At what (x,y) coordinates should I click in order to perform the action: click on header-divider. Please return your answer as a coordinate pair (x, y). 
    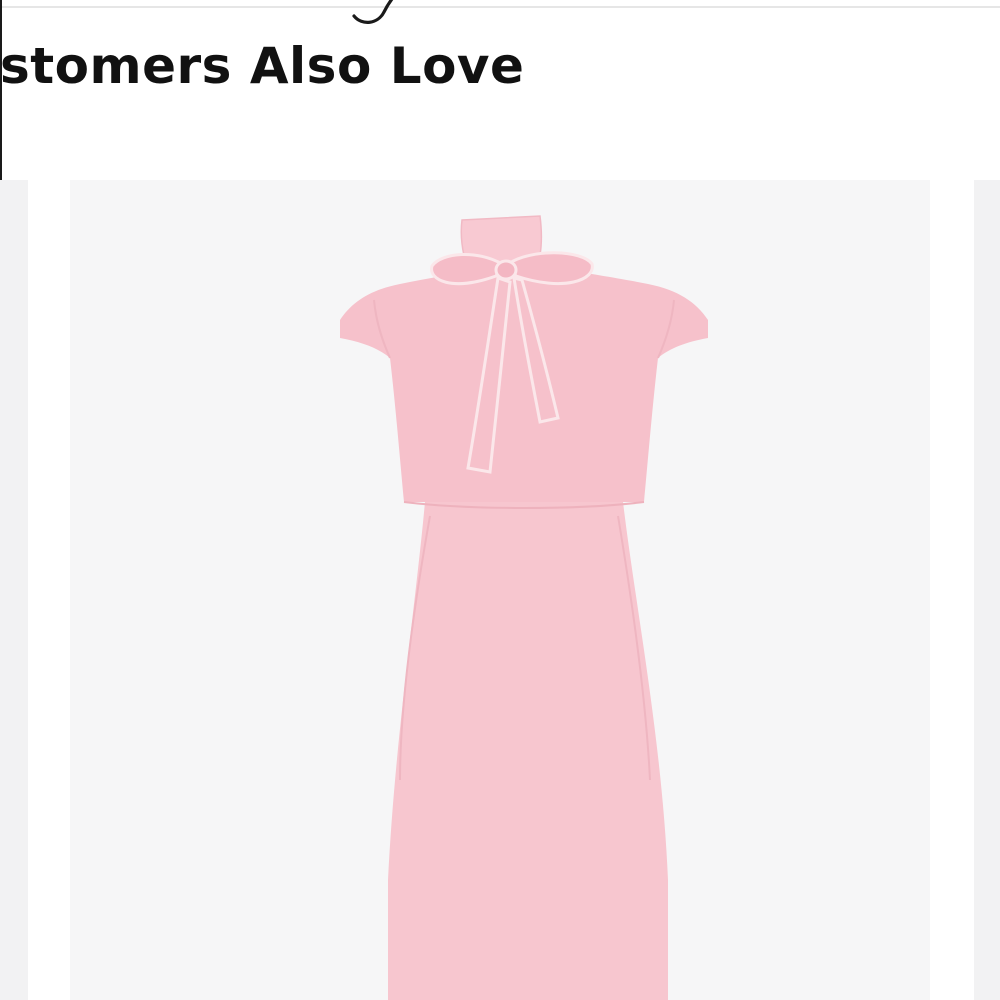
    Looking at the image, I should click on (500, 7).